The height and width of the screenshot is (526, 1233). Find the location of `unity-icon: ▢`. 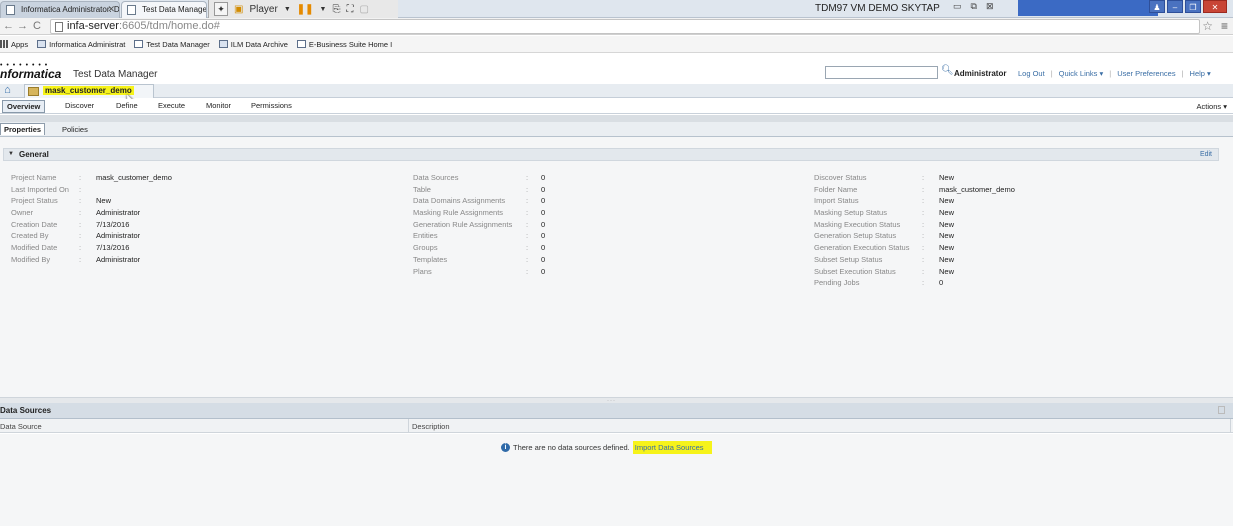

unity-icon: ▢ is located at coordinates (363, 9).